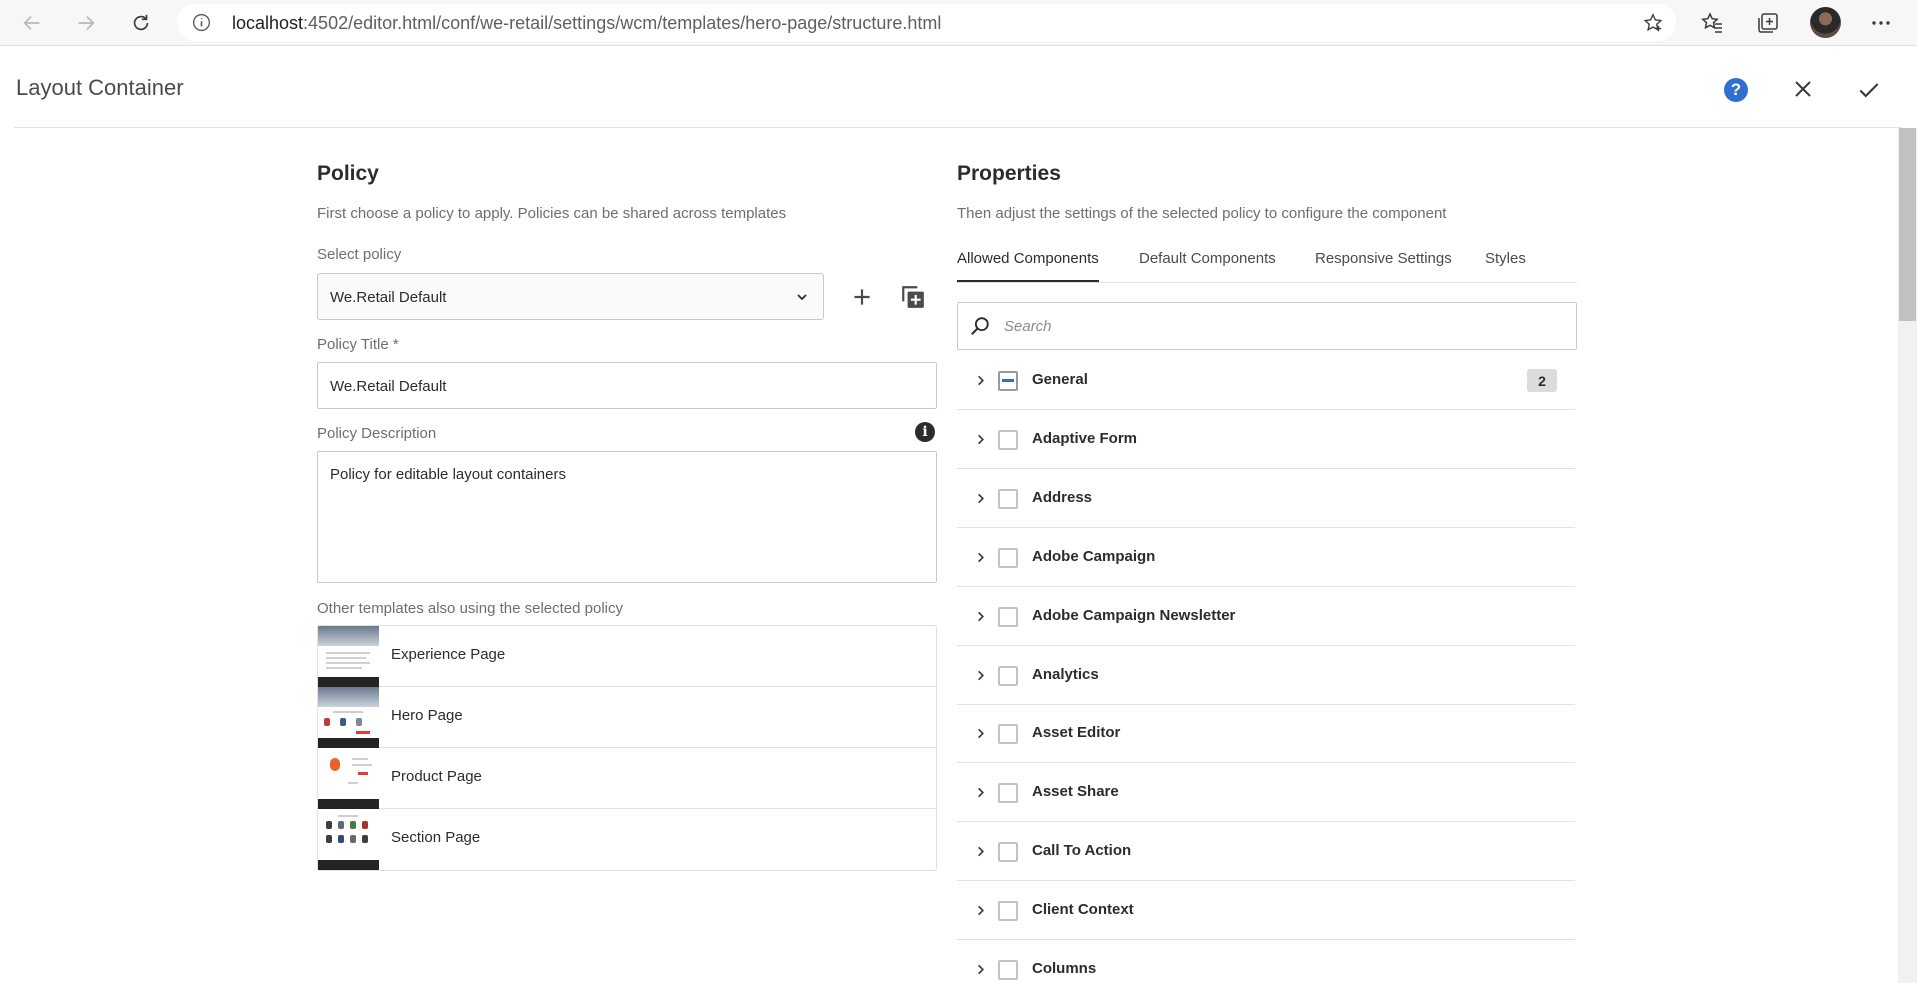  I want to click on arrow-right-icon, so click(86, 23).